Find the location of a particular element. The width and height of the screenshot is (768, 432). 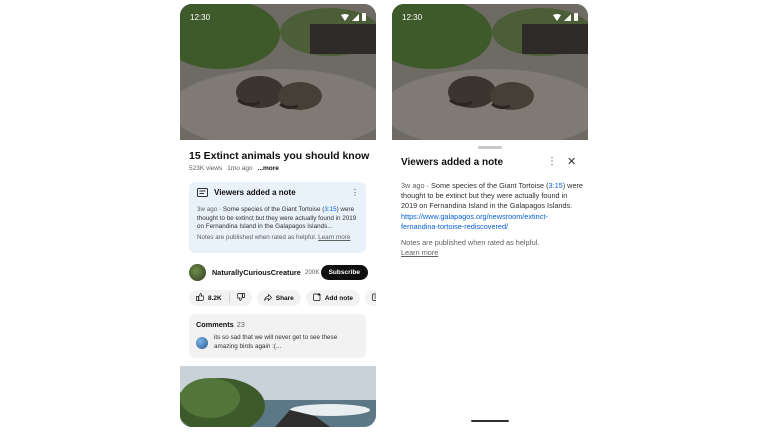

like-dislike-pill: 8.2K is located at coordinates (220, 298).